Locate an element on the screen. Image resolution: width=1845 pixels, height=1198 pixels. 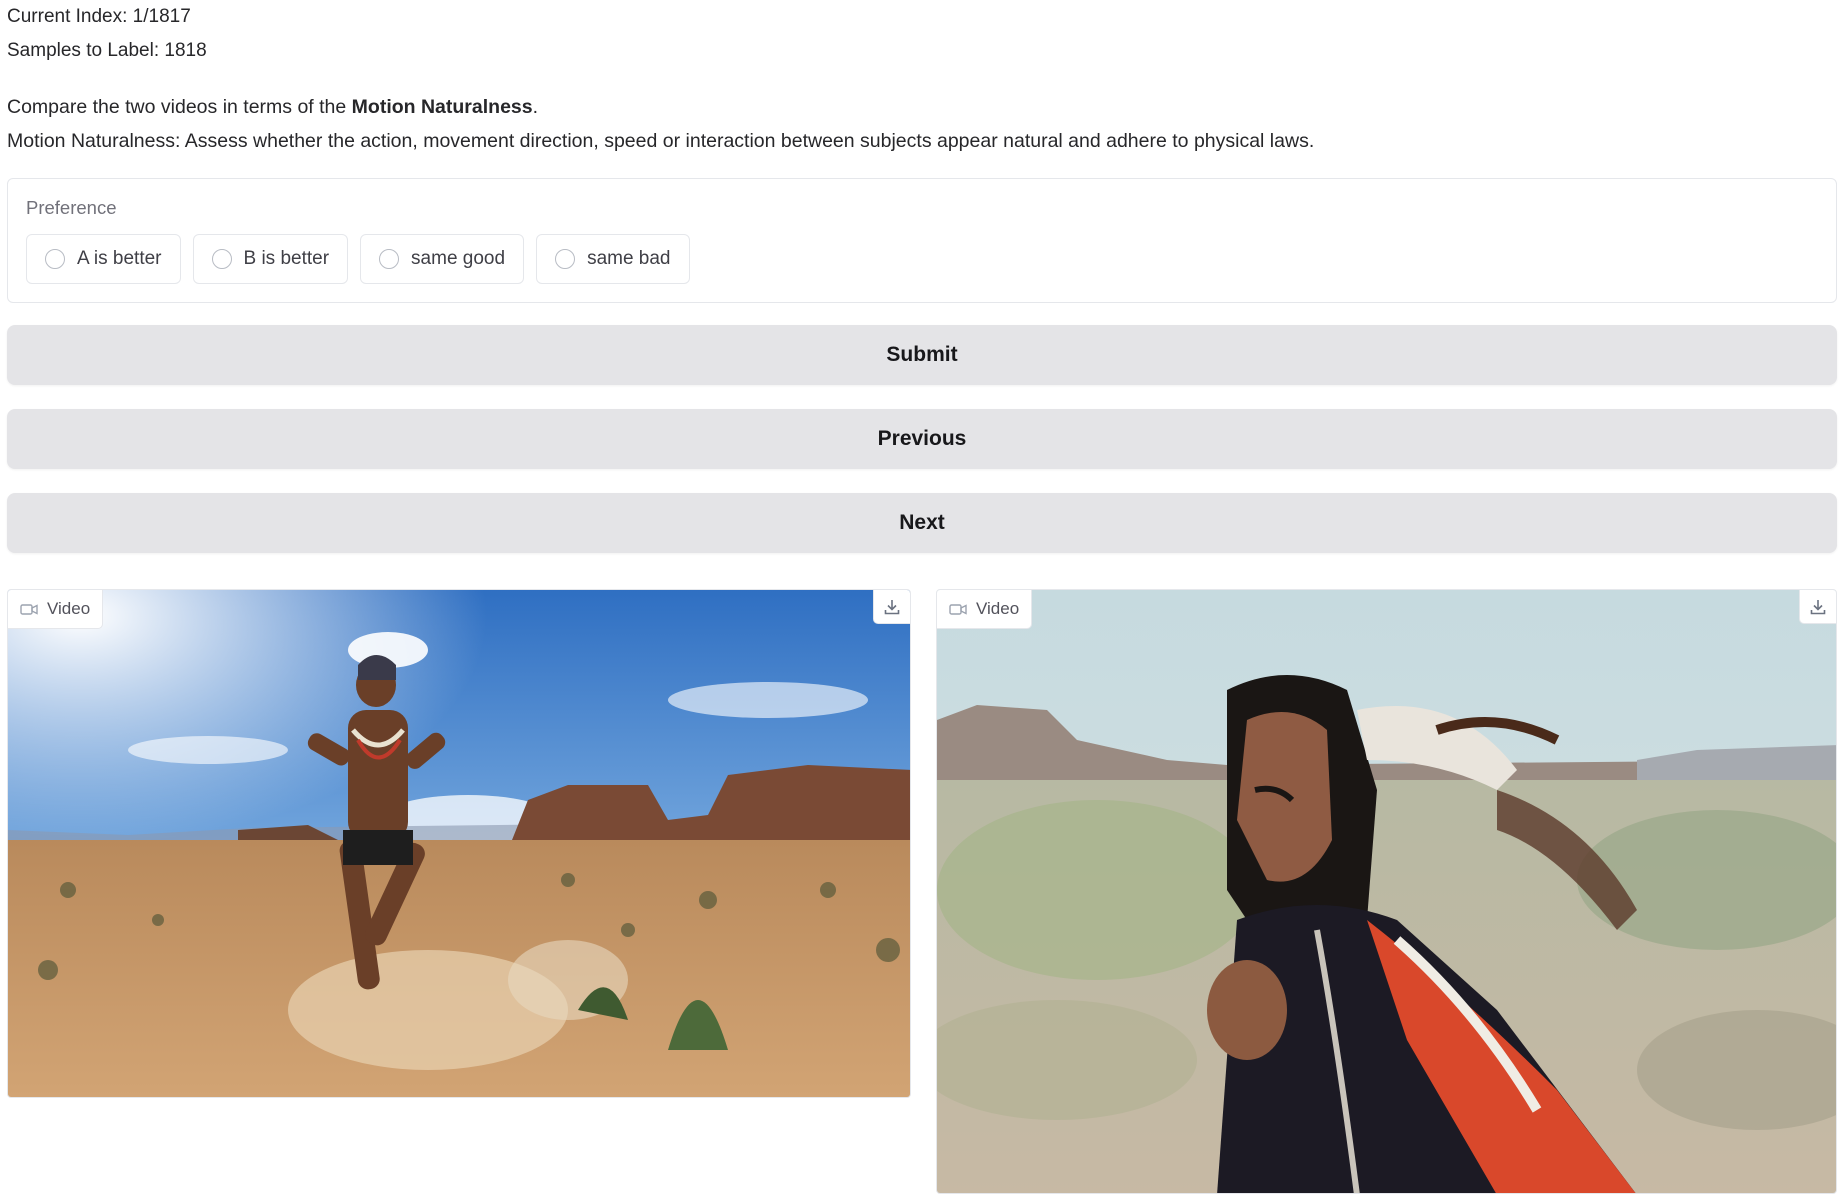
option-same-bad: same bad is located at coordinates (613, 259).